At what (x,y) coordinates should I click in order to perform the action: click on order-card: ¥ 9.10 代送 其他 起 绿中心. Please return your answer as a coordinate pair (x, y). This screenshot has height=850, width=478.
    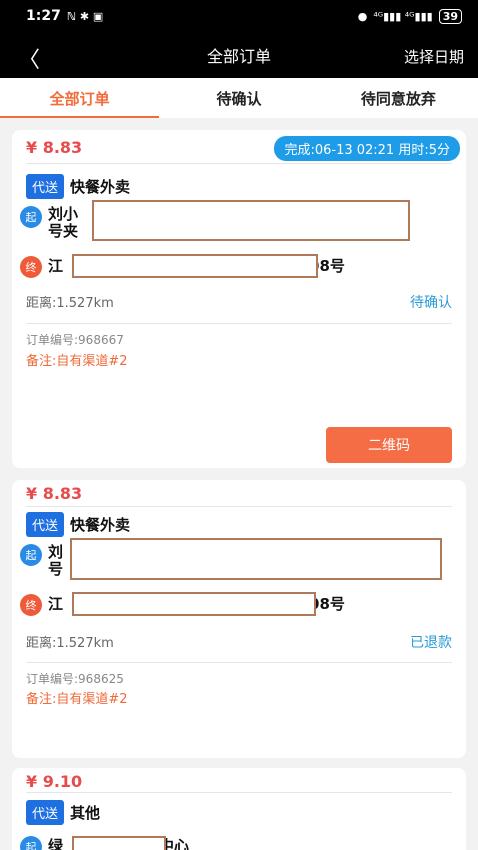
    Looking at the image, I should click on (239, 809).